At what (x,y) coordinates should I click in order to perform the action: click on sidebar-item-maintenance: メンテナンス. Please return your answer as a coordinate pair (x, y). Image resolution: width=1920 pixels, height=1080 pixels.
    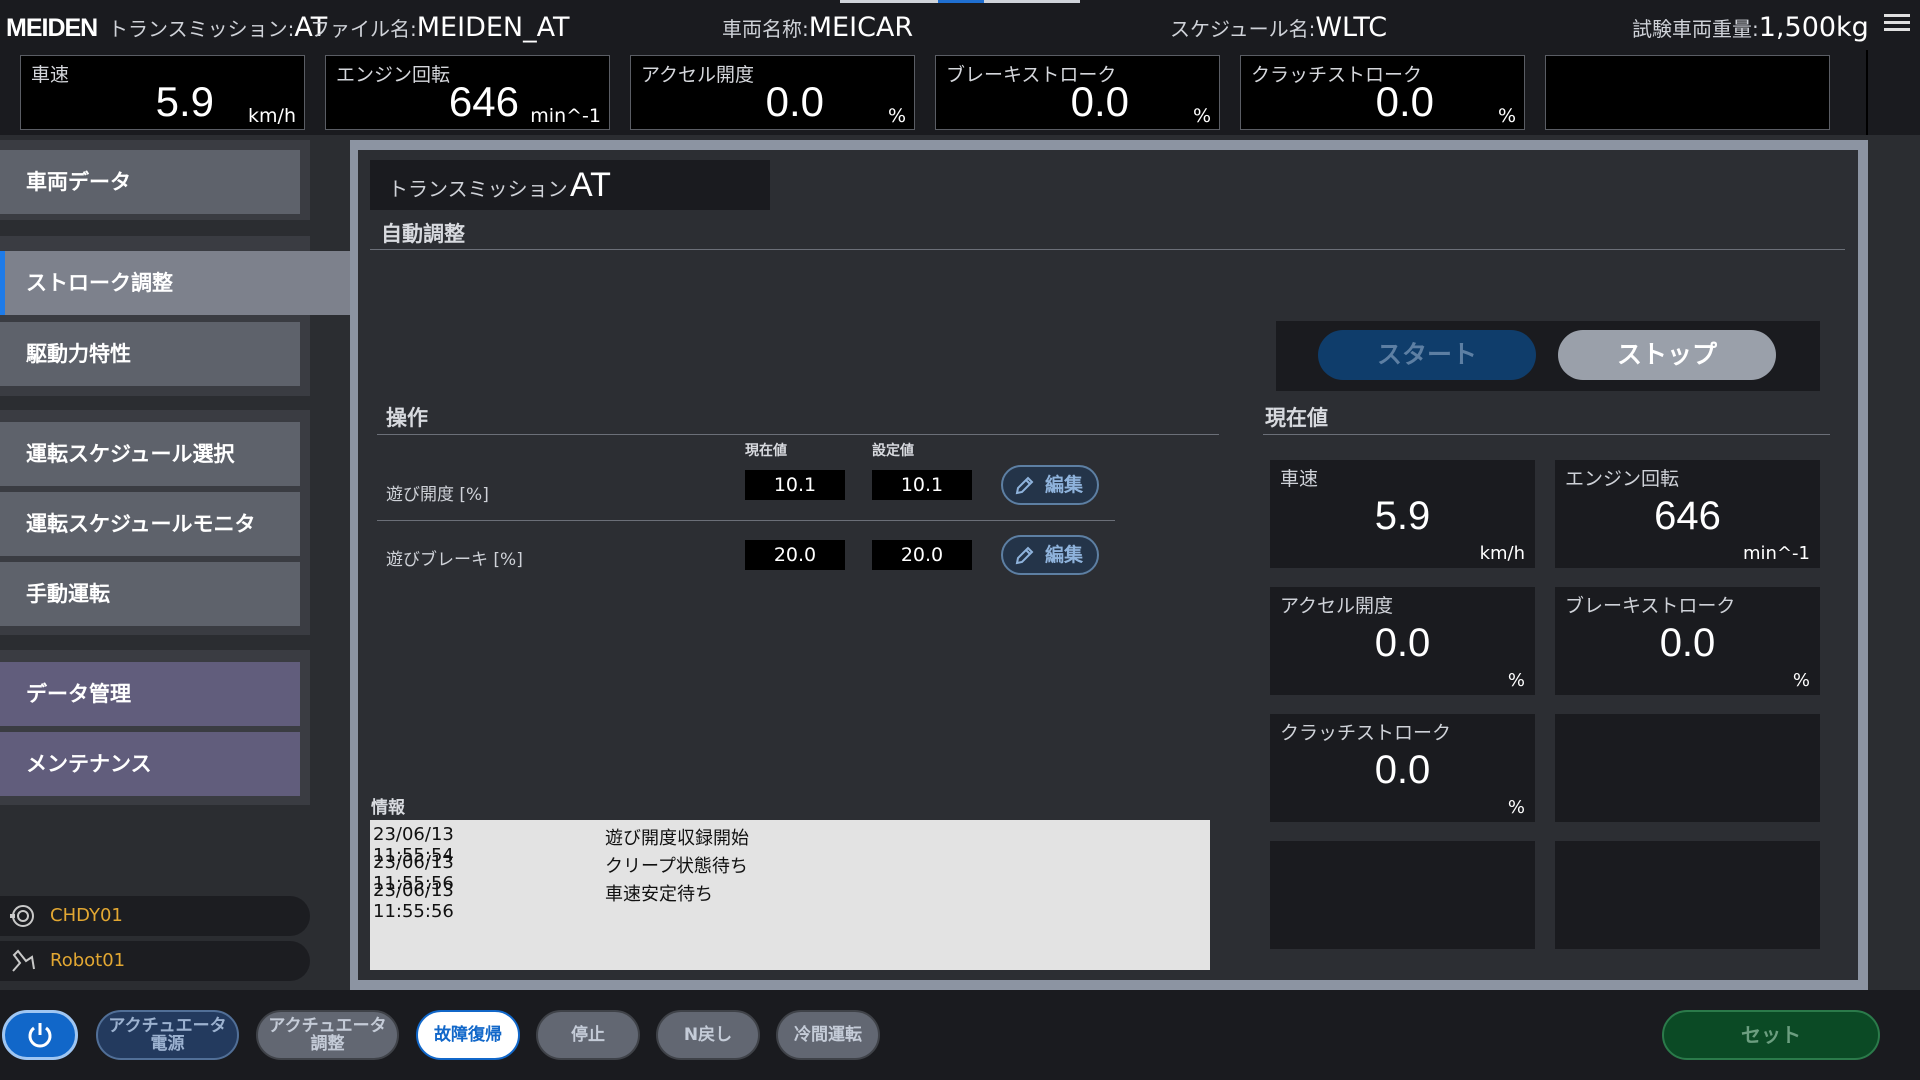
    Looking at the image, I should click on (150, 764).